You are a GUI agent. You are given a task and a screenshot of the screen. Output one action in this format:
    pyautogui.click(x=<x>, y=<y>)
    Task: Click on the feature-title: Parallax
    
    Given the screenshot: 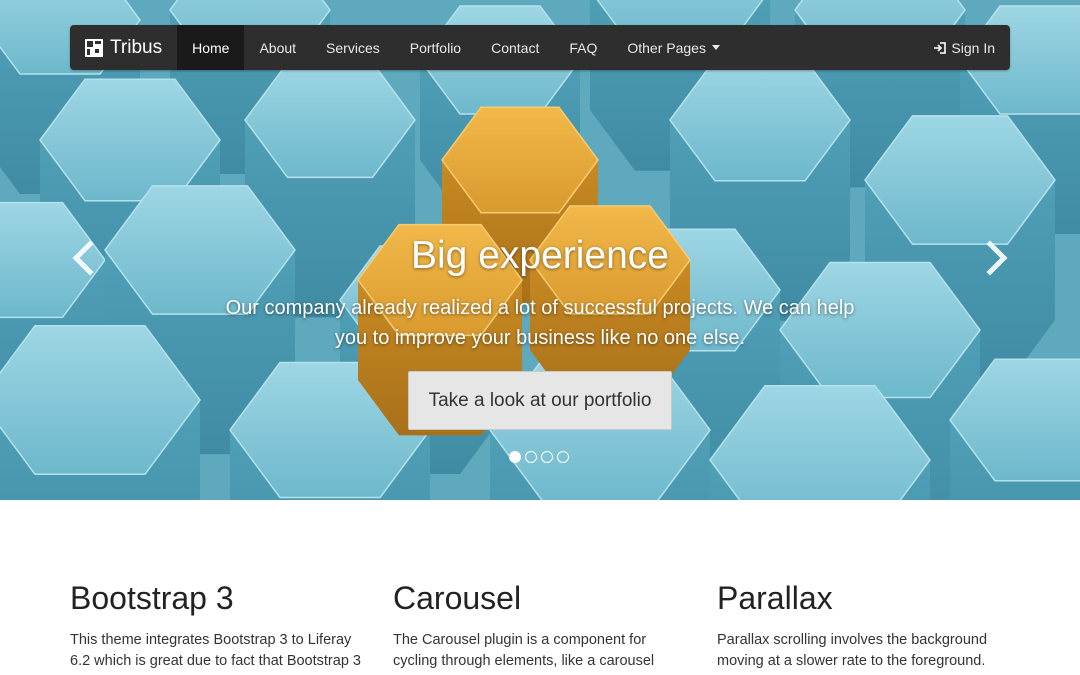 What is the action you would take?
    pyautogui.click(x=775, y=598)
    